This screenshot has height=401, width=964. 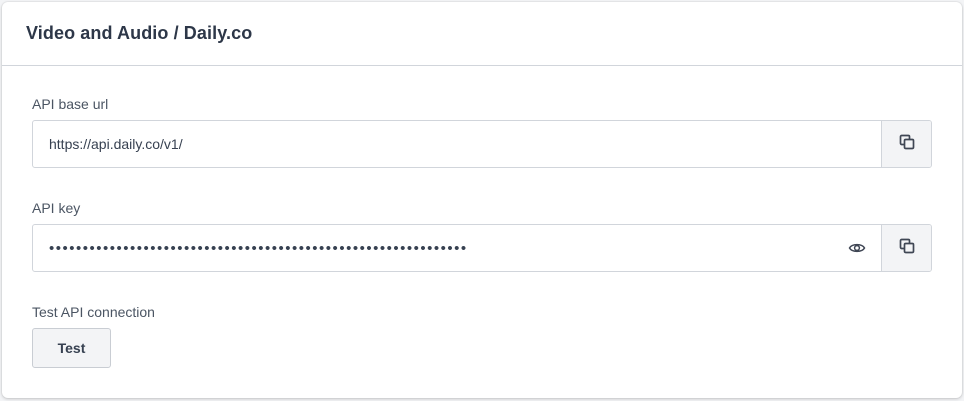 I want to click on test-button: Test, so click(x=71, y=348).